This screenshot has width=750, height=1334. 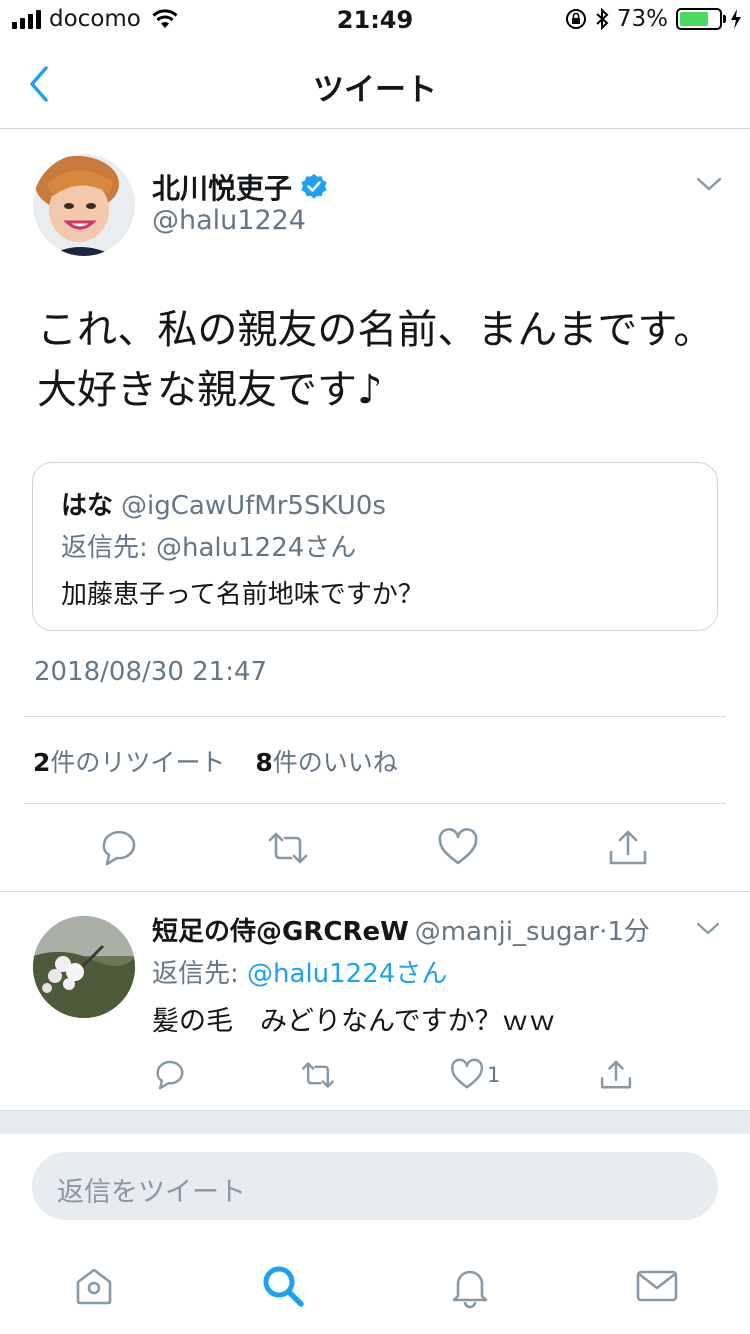 What do you see at coordinates (602, 19) in the screenshot?
I see `bluetooth-icon` at bounding box center [602, 19].